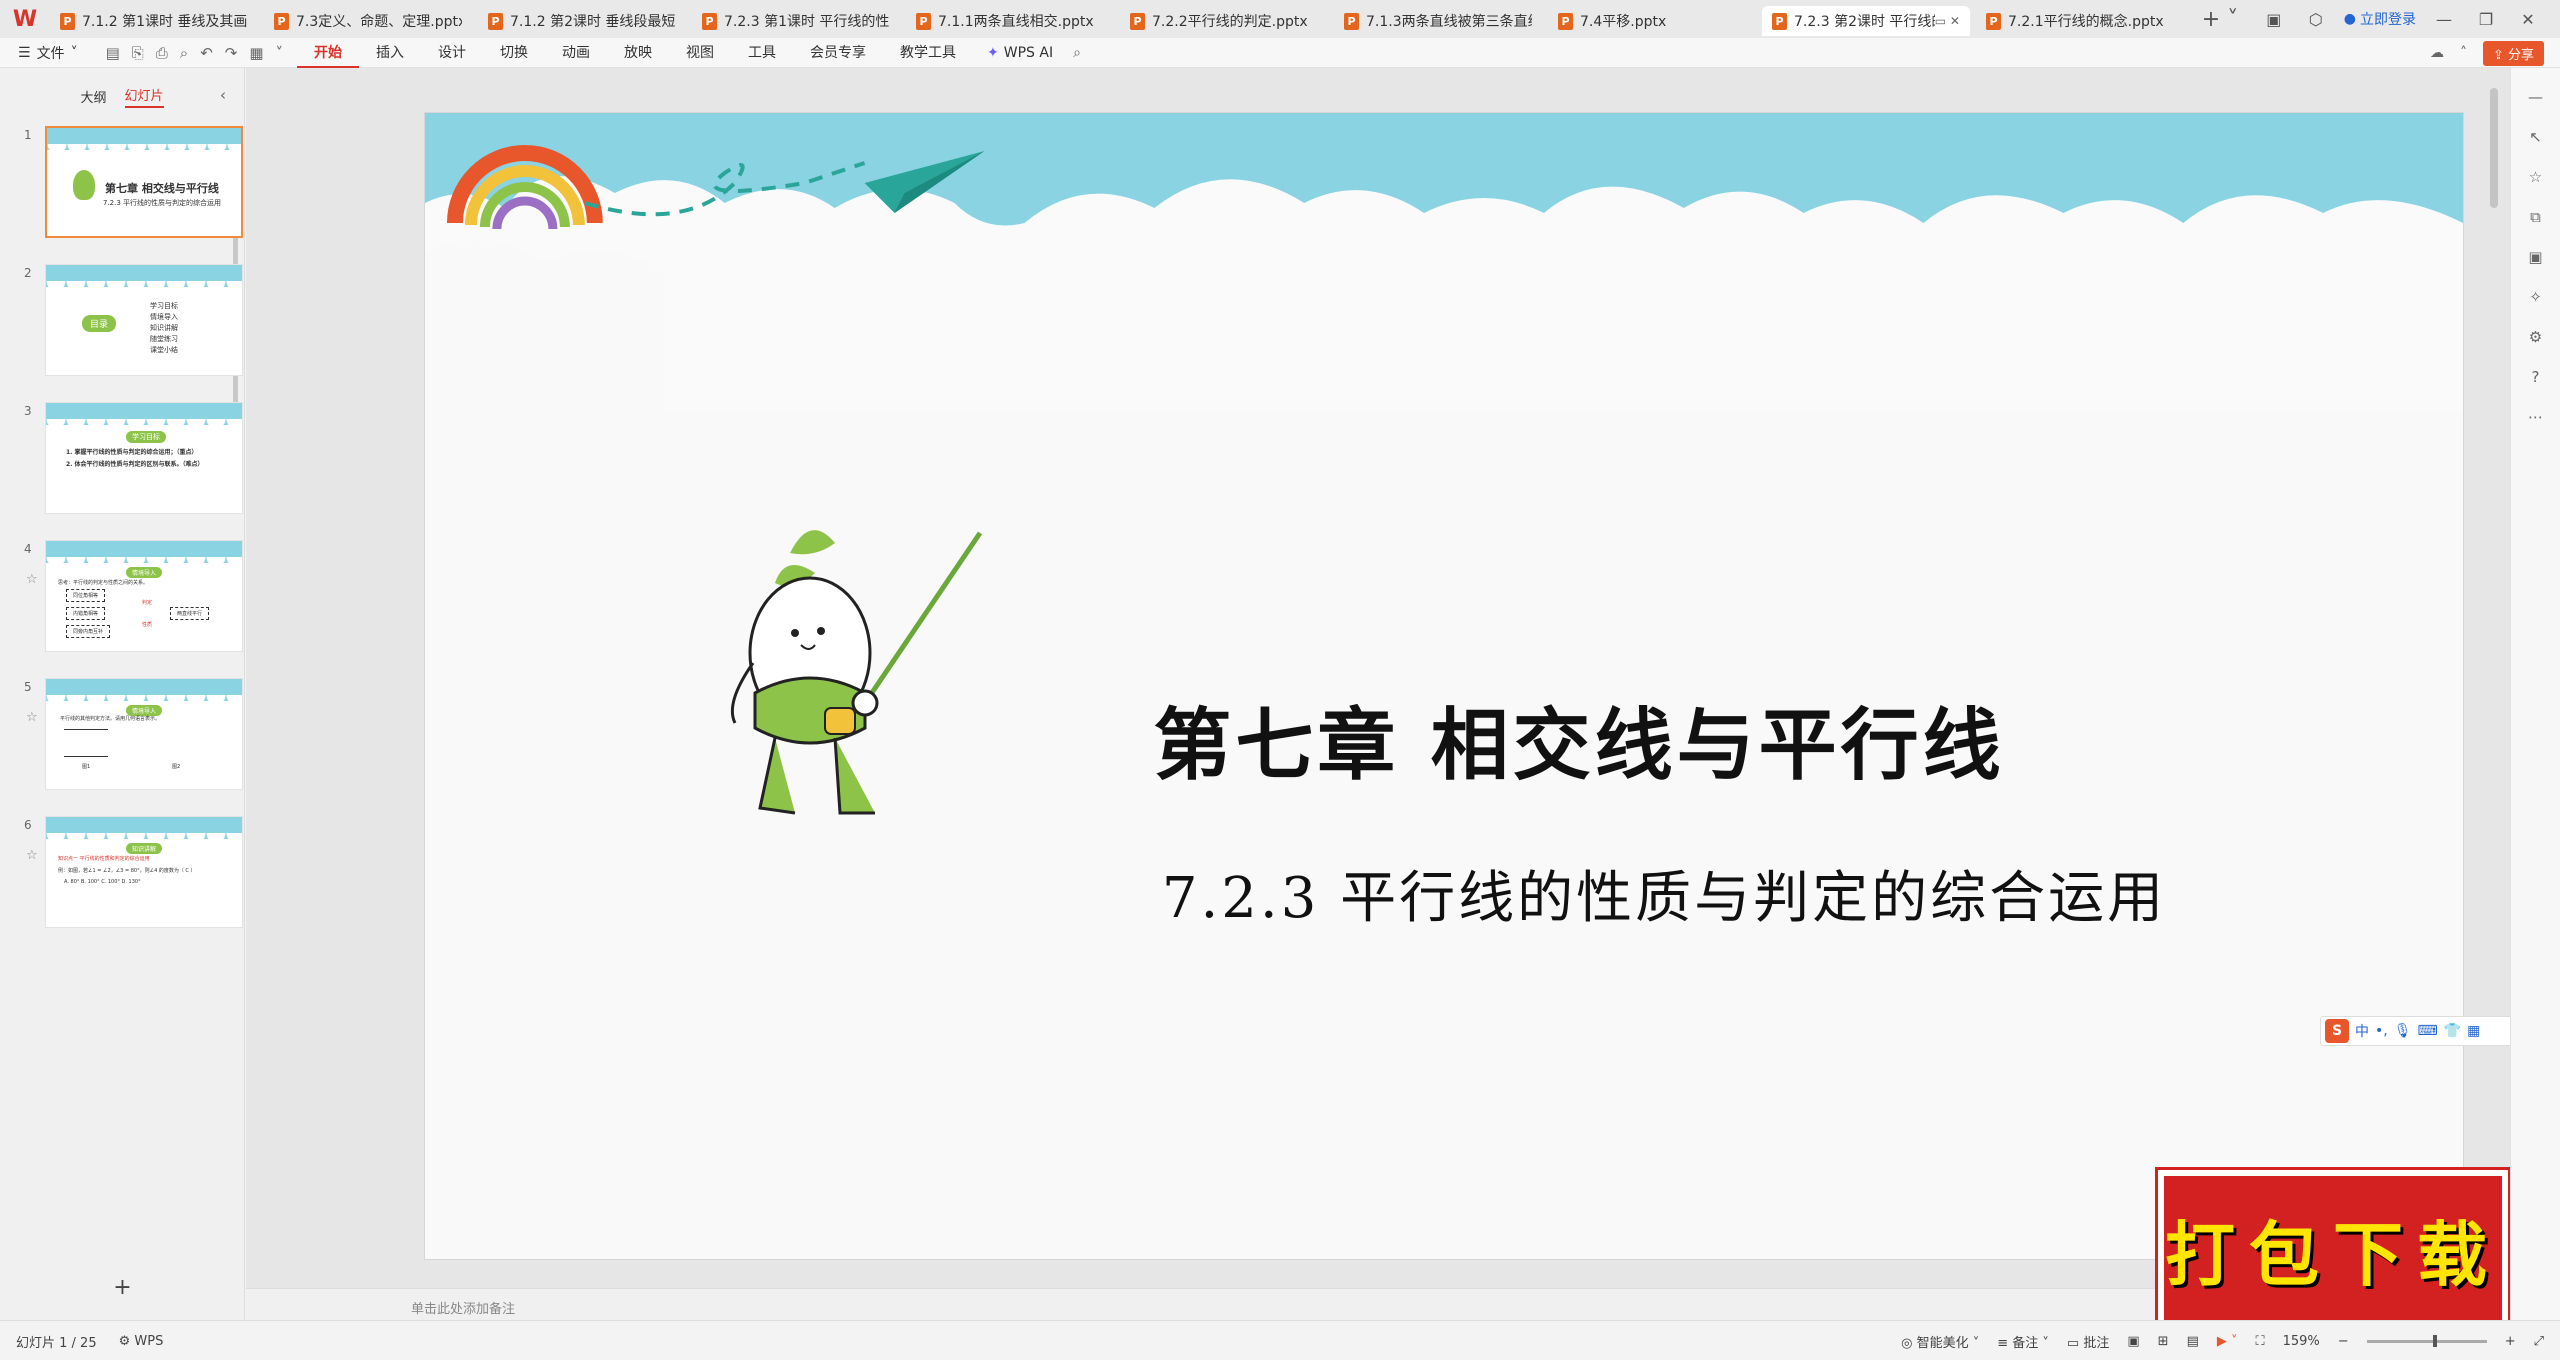 This screenshot has height=1360, width=2560. What do you see at coordinates (2535, 217) in the screenshot?
I see `copy-icon: ⧉` at bounding box center [2535, 217].